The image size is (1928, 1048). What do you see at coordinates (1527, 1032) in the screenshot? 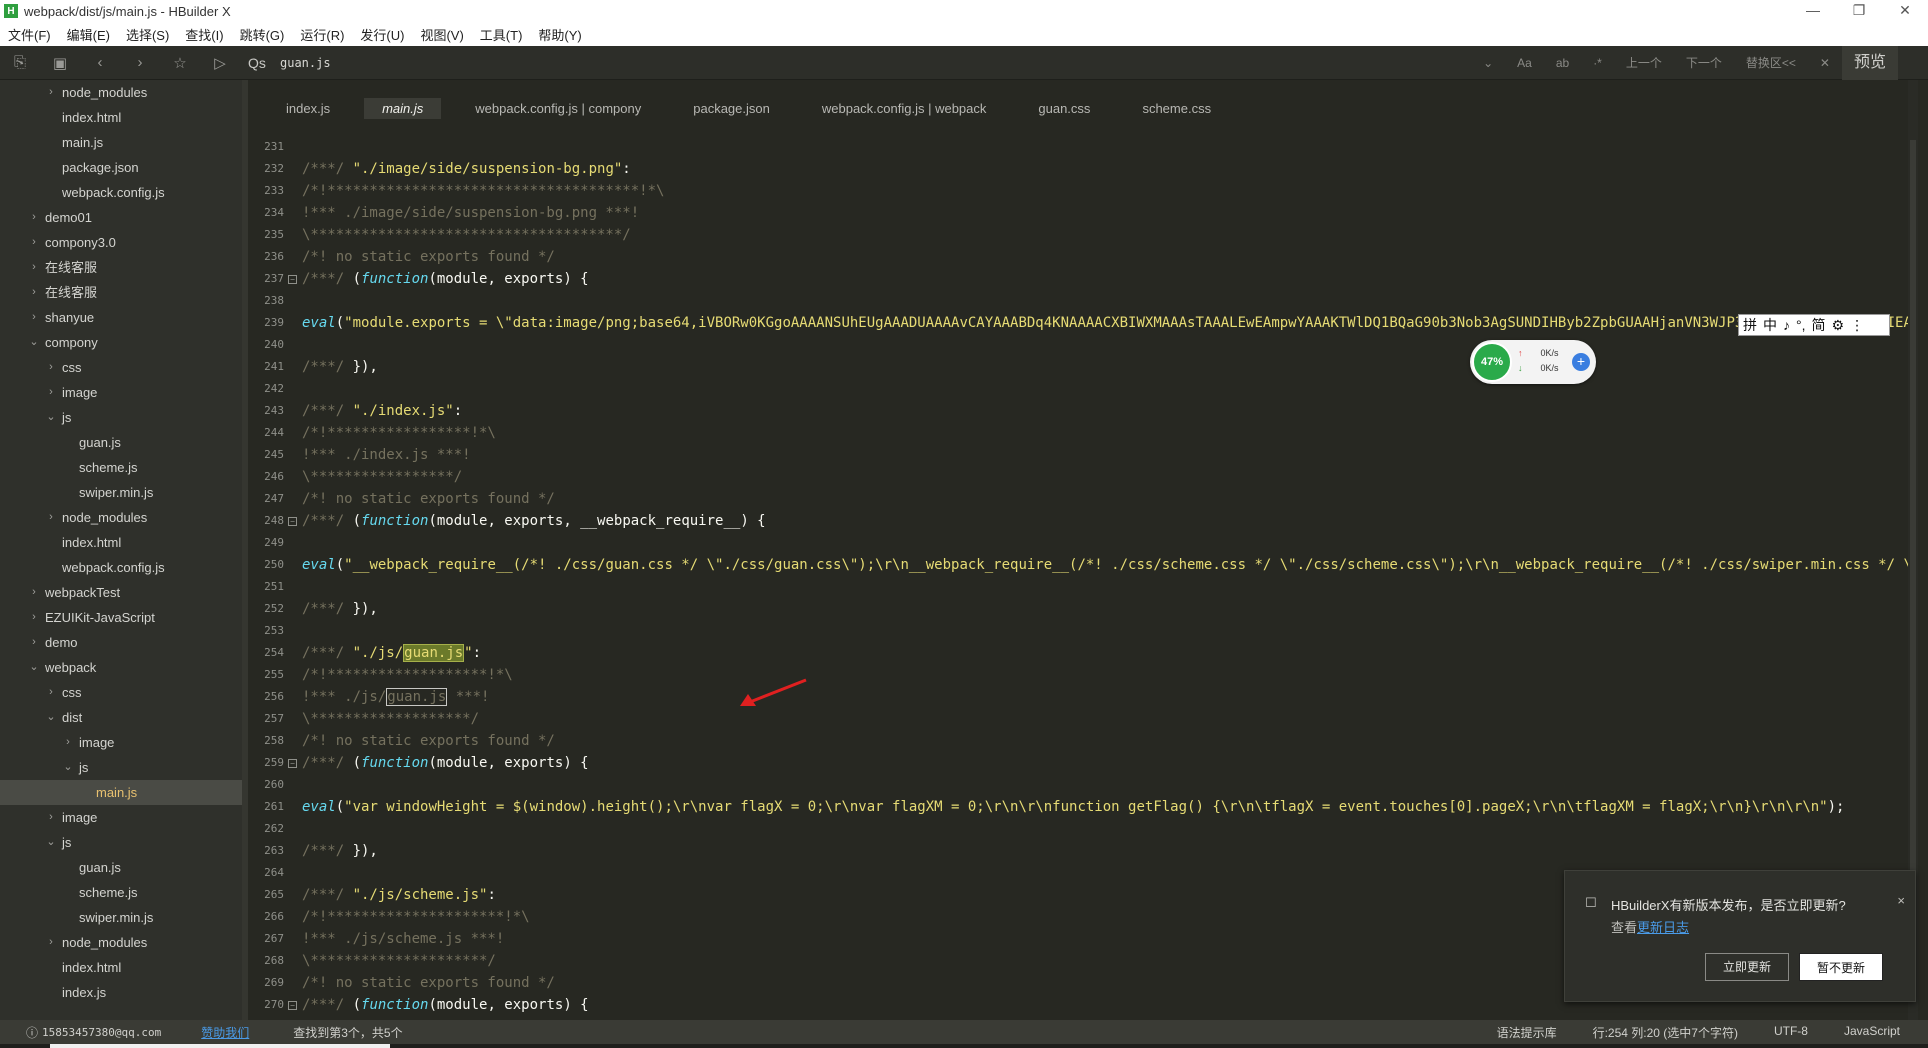
I see `status-item: 语法提示库` at bounding box center [1527, 1032].